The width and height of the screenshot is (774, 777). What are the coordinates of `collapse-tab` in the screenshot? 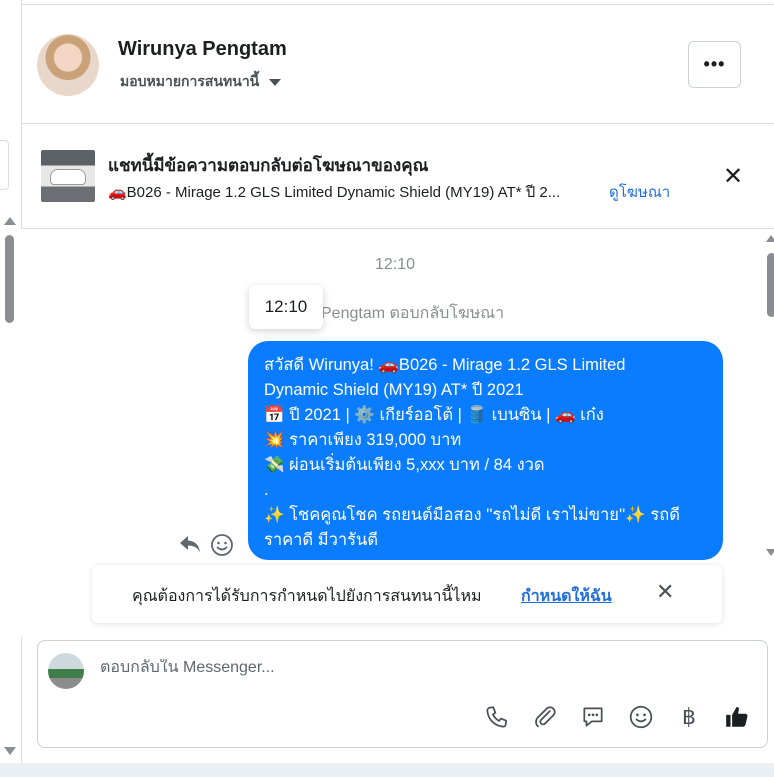 It's located at (4, 165).